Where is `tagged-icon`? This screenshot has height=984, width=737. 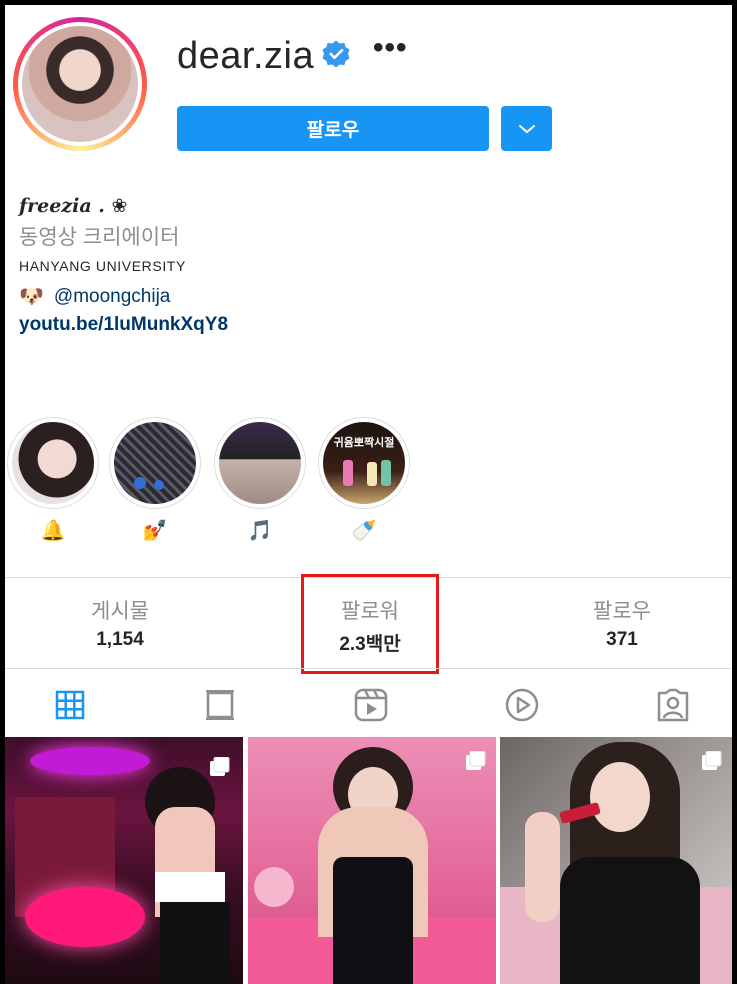
tagged-icon is located at coordinates (673, 705).